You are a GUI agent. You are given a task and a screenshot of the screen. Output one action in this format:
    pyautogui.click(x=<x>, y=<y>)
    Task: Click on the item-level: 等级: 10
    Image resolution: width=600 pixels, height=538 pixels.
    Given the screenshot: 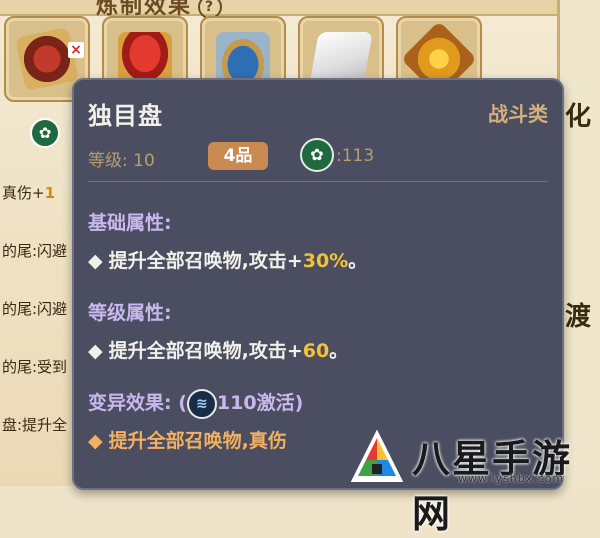 What is the action you would take?
    pyautogui.click(x=121, y=161)
    